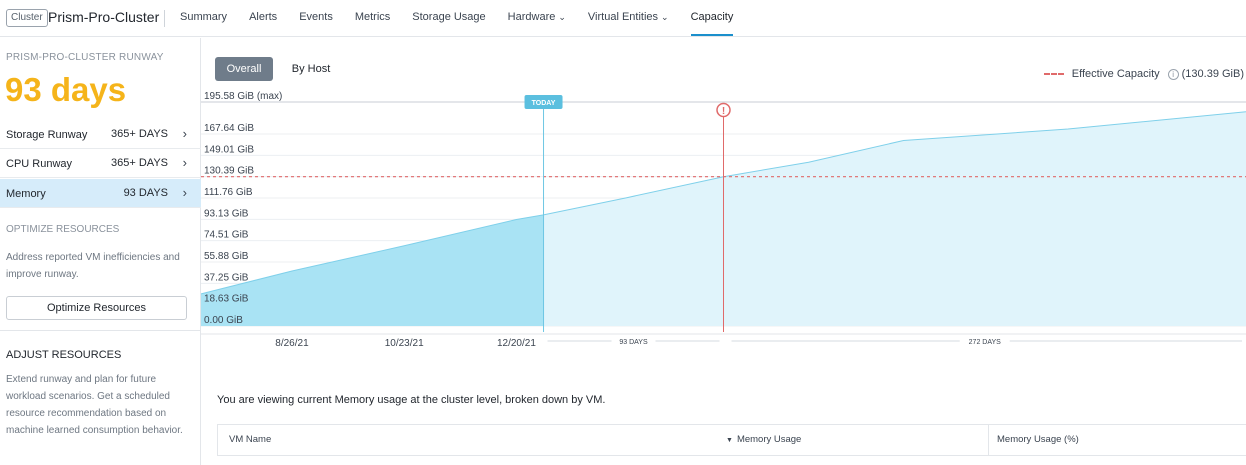 Image resolution: width=1246 pixels, height=465 pixels. What do you see at coordinates (229, 149) in the screenshot?
I see `y-tick-label: 149.01 GiB` at bounding box center [229, 149].